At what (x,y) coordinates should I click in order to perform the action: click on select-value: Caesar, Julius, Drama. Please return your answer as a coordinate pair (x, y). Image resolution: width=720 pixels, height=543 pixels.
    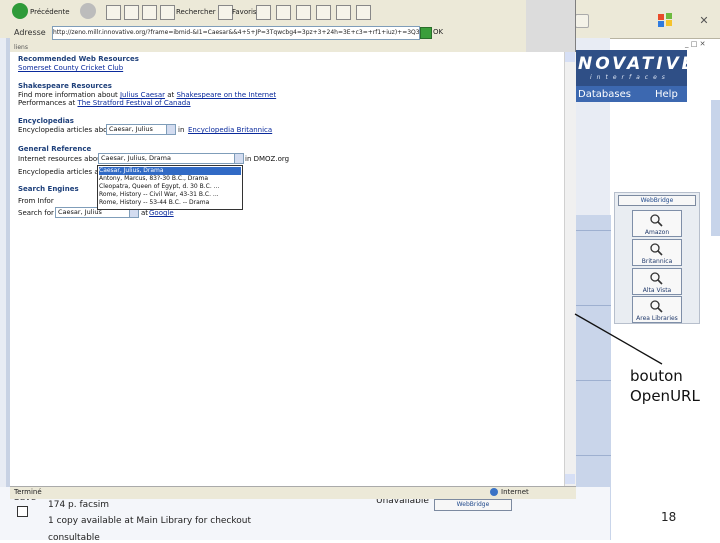
    Looking at the image, I should click on (136, 158).